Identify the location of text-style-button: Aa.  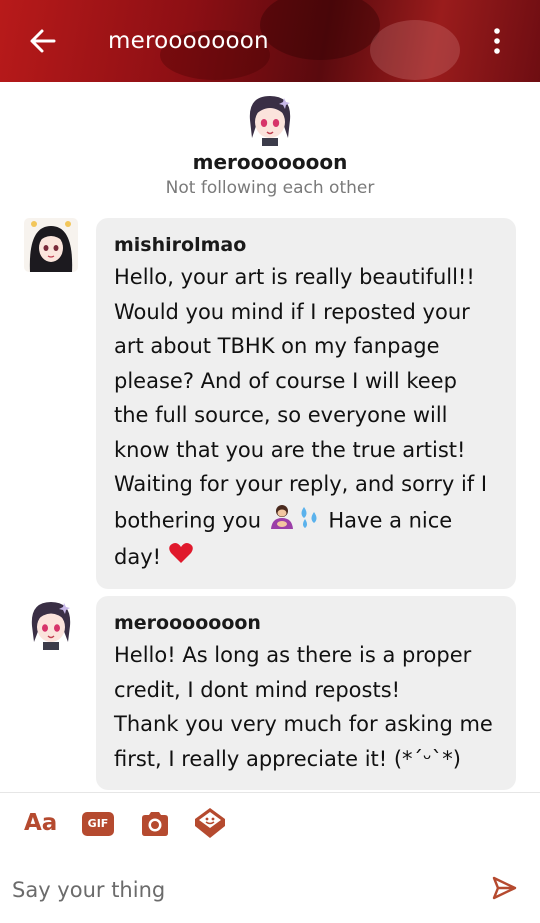
(40, 823).